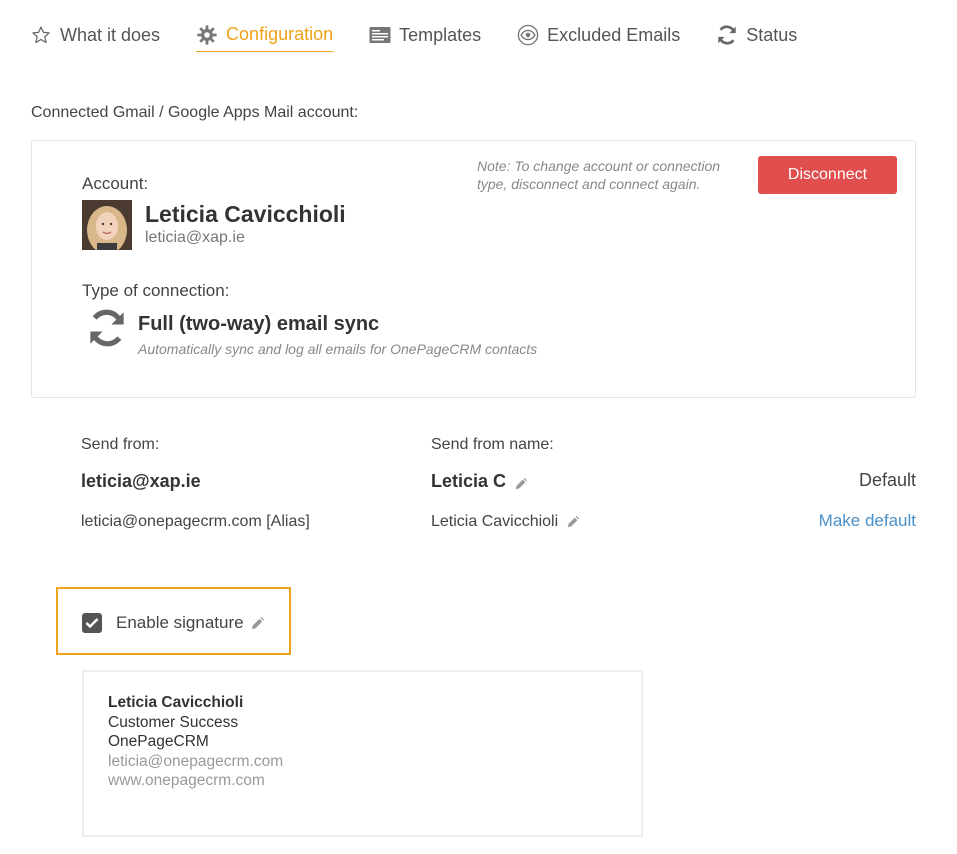 The width and height of the screenshot is (957, 854). I want to click on signature-role: Customer Success, so click(173, 722).